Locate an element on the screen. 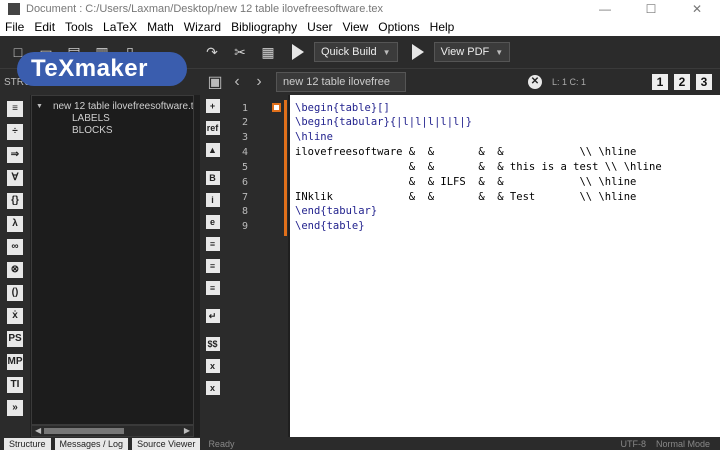 The height and width of the screenshot is (450, 720). structure-view-icon: ≡ is located at coordinates (15, 109).